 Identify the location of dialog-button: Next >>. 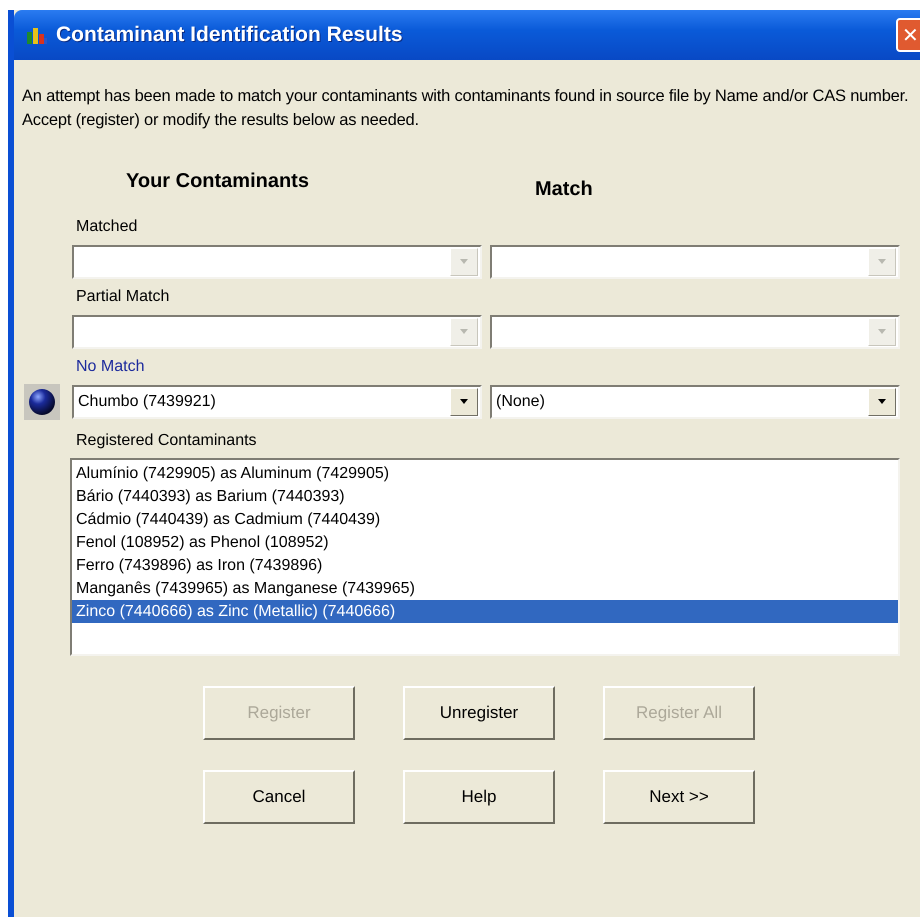
(679, 797).